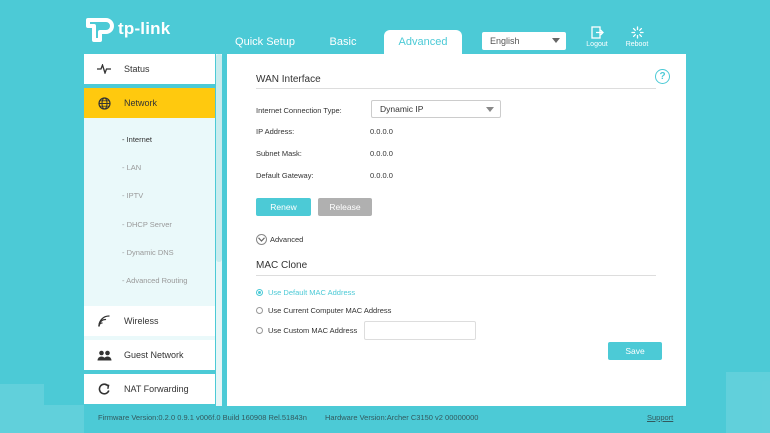 The width and height of the screenshot is (770, 433). Describe the element at coordinates (104, 389) in the screenshot. I see `refresh-icon` at that location.